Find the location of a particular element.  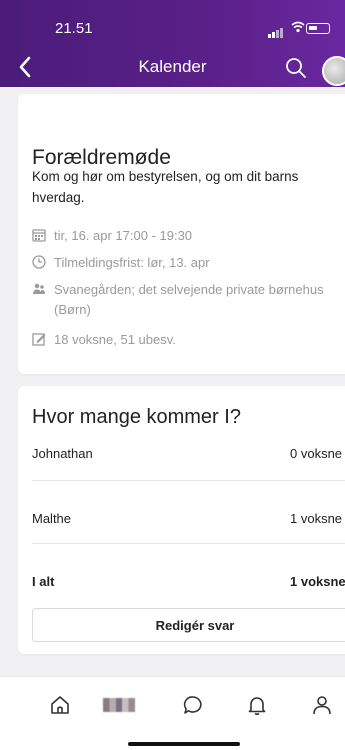

profile-icon is located at coordinates (322, 705).